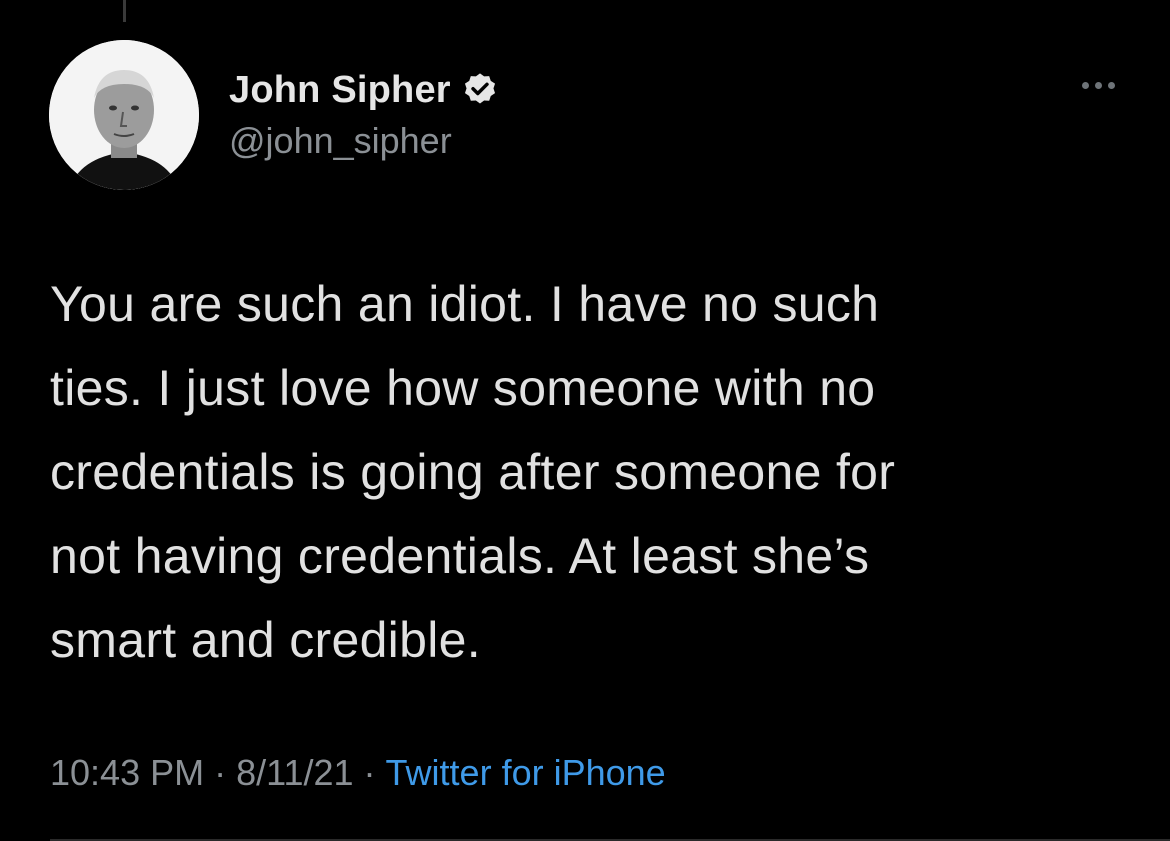  I want to click on tweet-author: John Sipher @john_sipher, so click(364, 114).